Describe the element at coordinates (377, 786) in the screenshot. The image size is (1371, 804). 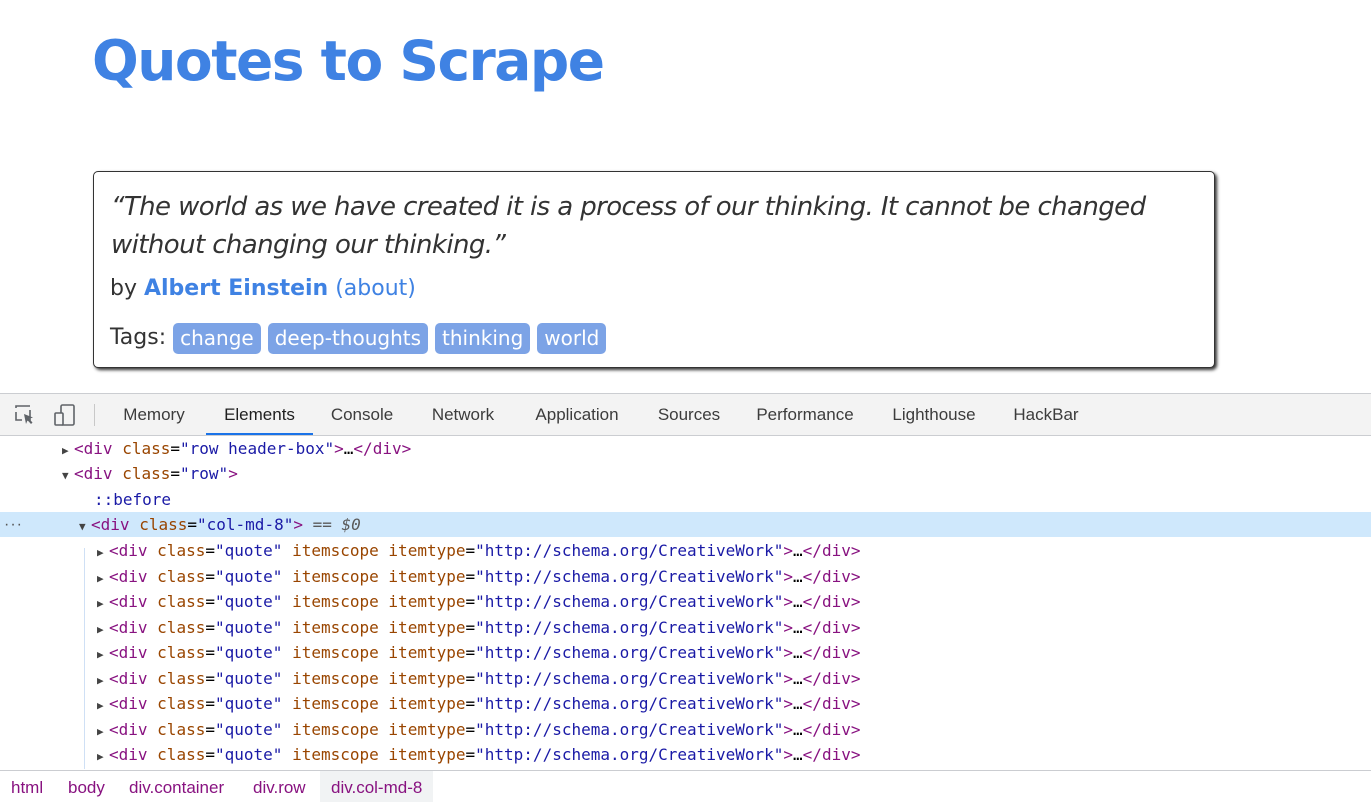
I see `breadcrumb-div-col-md-8: div.col-md-8` at that location.